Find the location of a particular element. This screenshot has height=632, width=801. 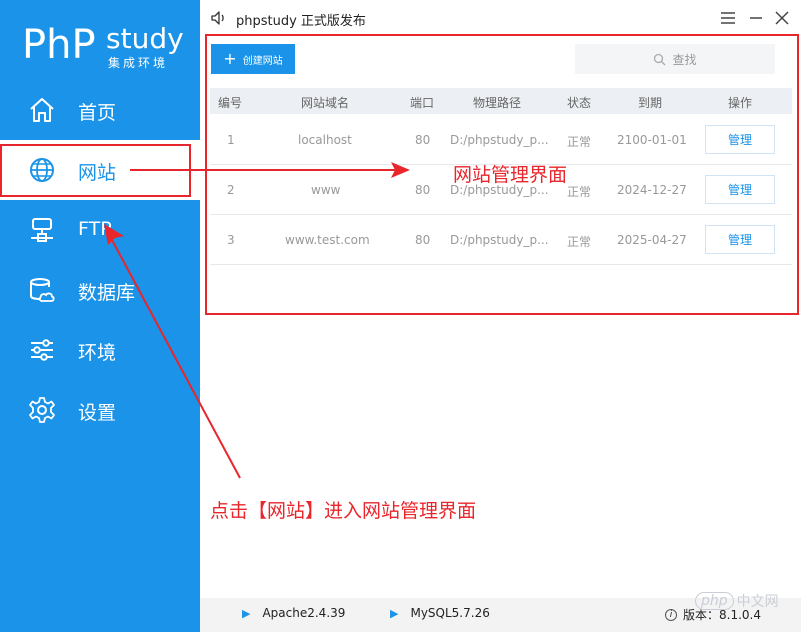

arrow-line-up is located at coordinates (176, 359).